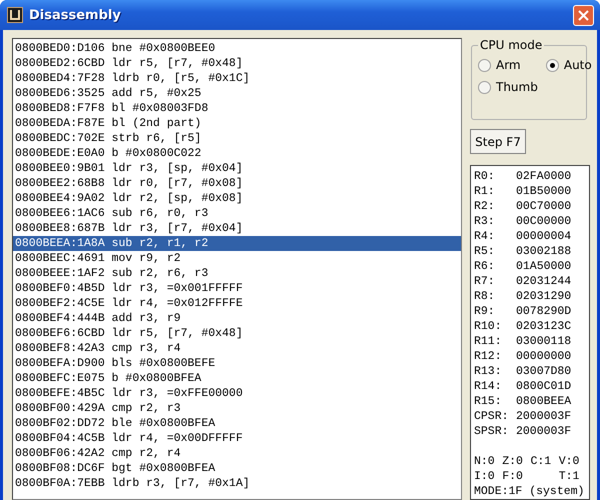  I want to click on instruction-row: 0800BEF4:444B add r3, r9, so click(237, 318).